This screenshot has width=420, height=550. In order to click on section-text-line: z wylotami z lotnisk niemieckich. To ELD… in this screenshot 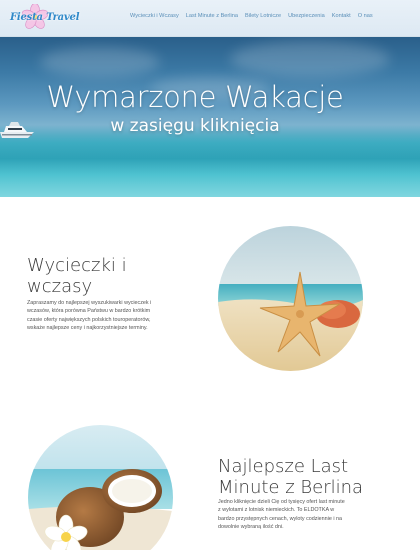, I will do `click(276, 510)`.